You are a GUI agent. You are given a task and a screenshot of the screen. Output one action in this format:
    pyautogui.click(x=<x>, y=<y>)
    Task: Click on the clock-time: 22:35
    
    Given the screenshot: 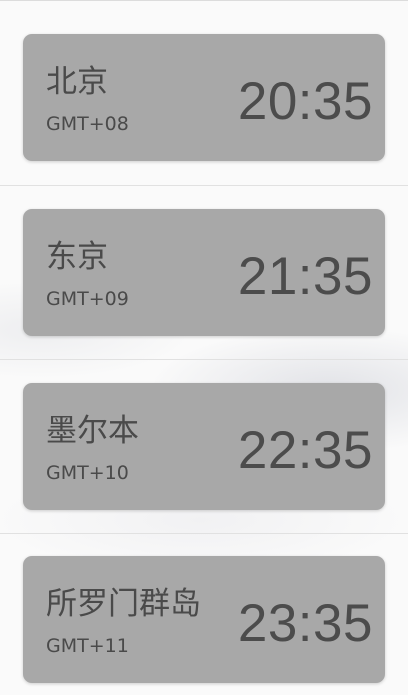 What is the action you would take?
    pyautogui.click(x=305, y=450)
    